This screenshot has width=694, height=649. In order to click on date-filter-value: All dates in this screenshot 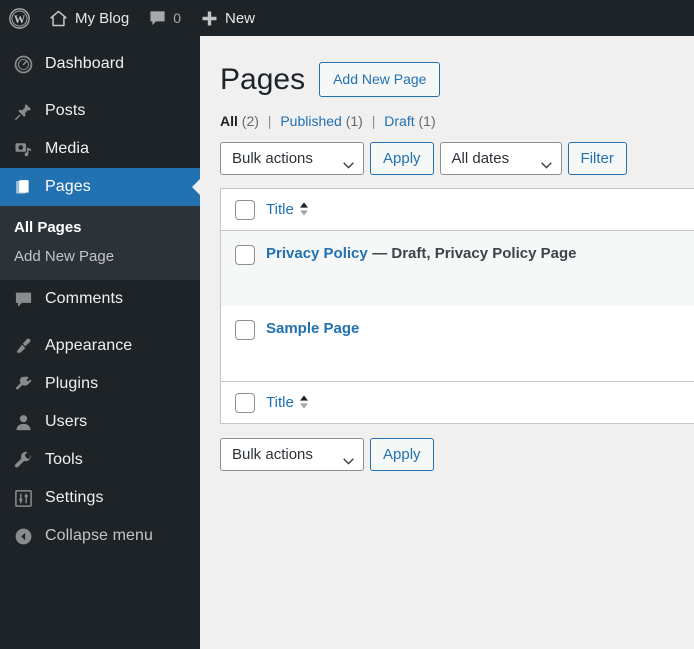, I will do `click(480, 158)`.